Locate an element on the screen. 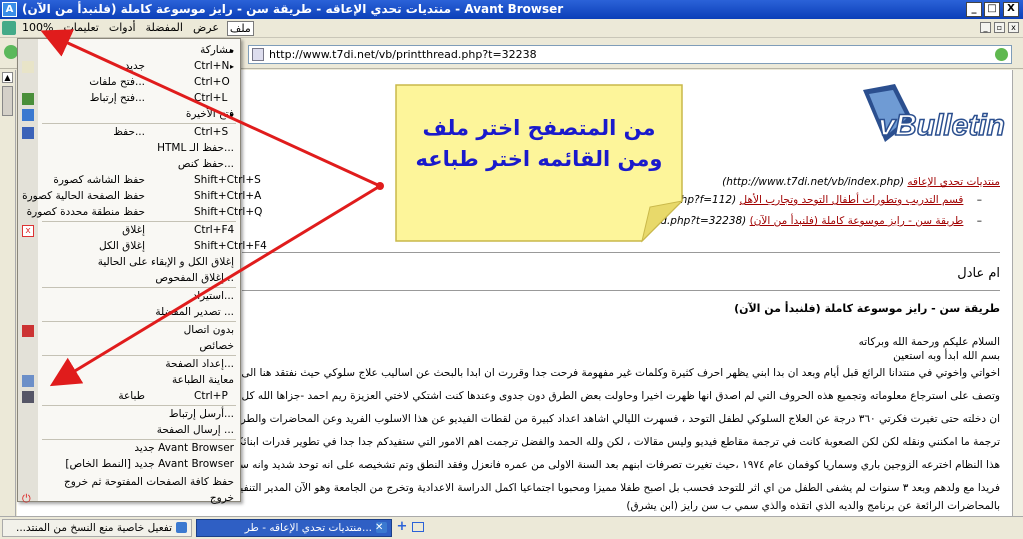 This screenshot has width=1023, height=539. power-icon: ⏻ is located at coordinates (26, 498).